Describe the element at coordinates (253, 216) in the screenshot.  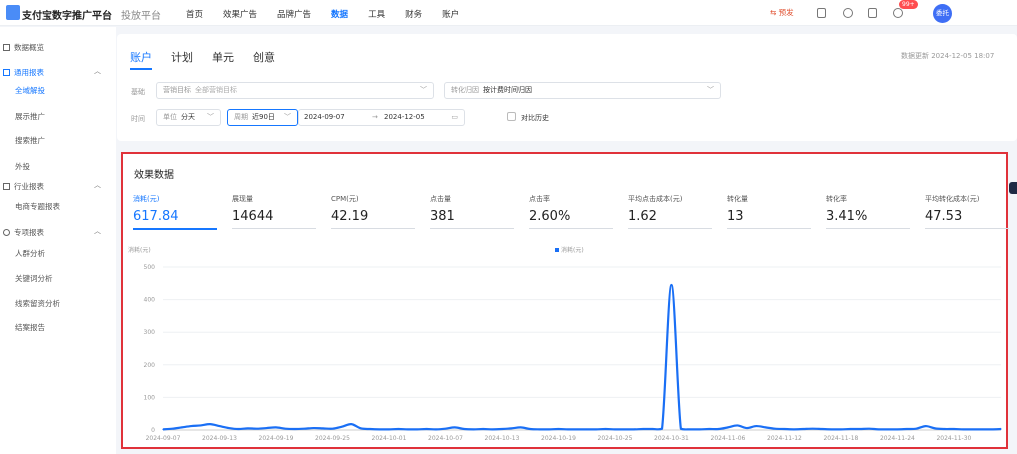
I see `metric-value: 14644` at that location.